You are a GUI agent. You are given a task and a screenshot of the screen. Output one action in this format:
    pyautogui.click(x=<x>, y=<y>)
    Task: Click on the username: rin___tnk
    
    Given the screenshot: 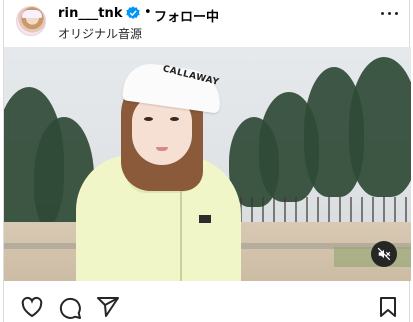 What is the action you would take?
    pyautogui.click(x=90, y=13)
    